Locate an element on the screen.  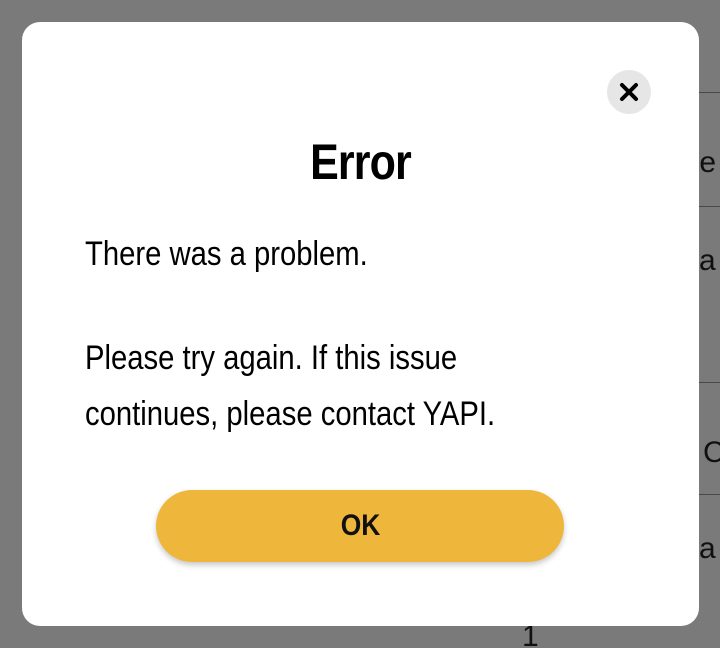
instruction-line: continues, please contact YAPI. is located at coordinates (290, 414).